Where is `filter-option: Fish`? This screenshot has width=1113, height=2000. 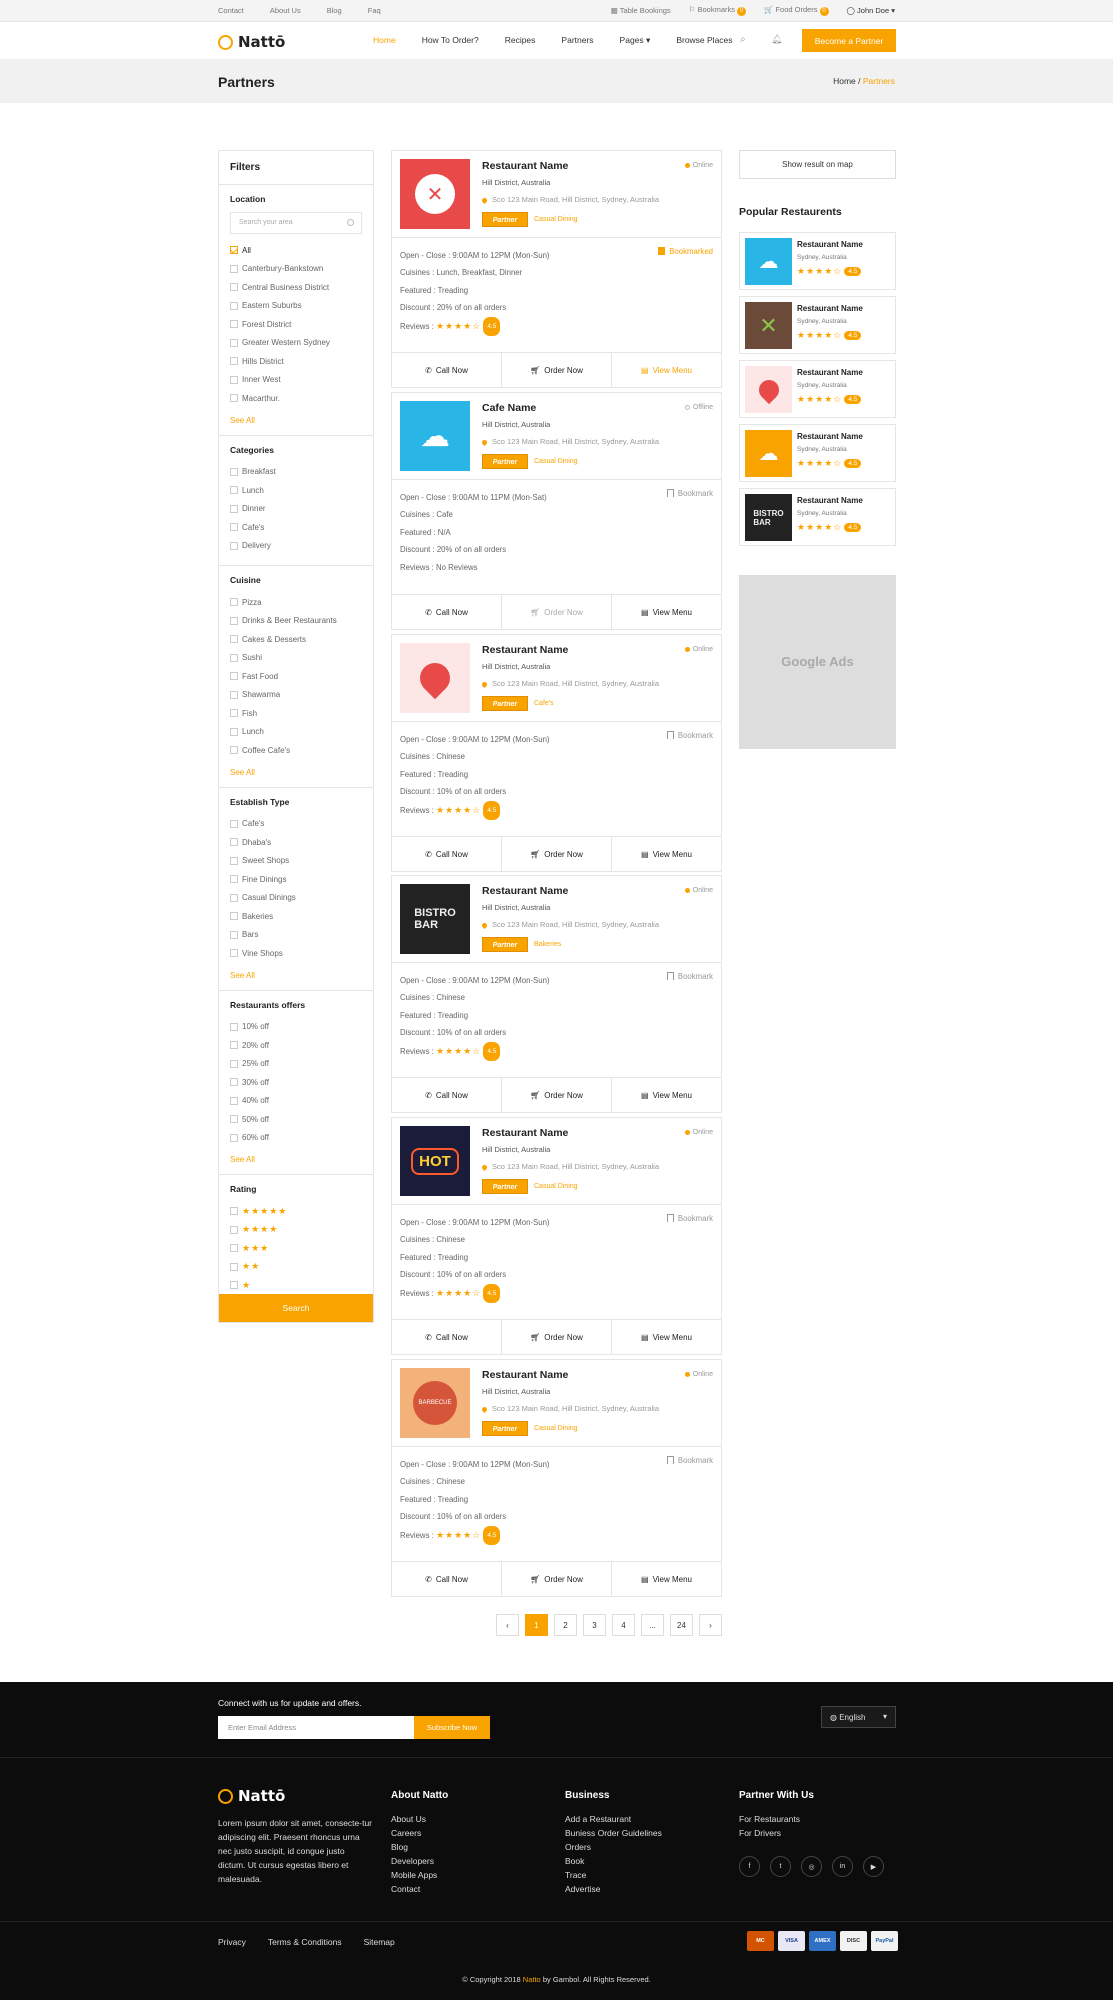
filter-option: Fish is located at coordinates (296, 713).